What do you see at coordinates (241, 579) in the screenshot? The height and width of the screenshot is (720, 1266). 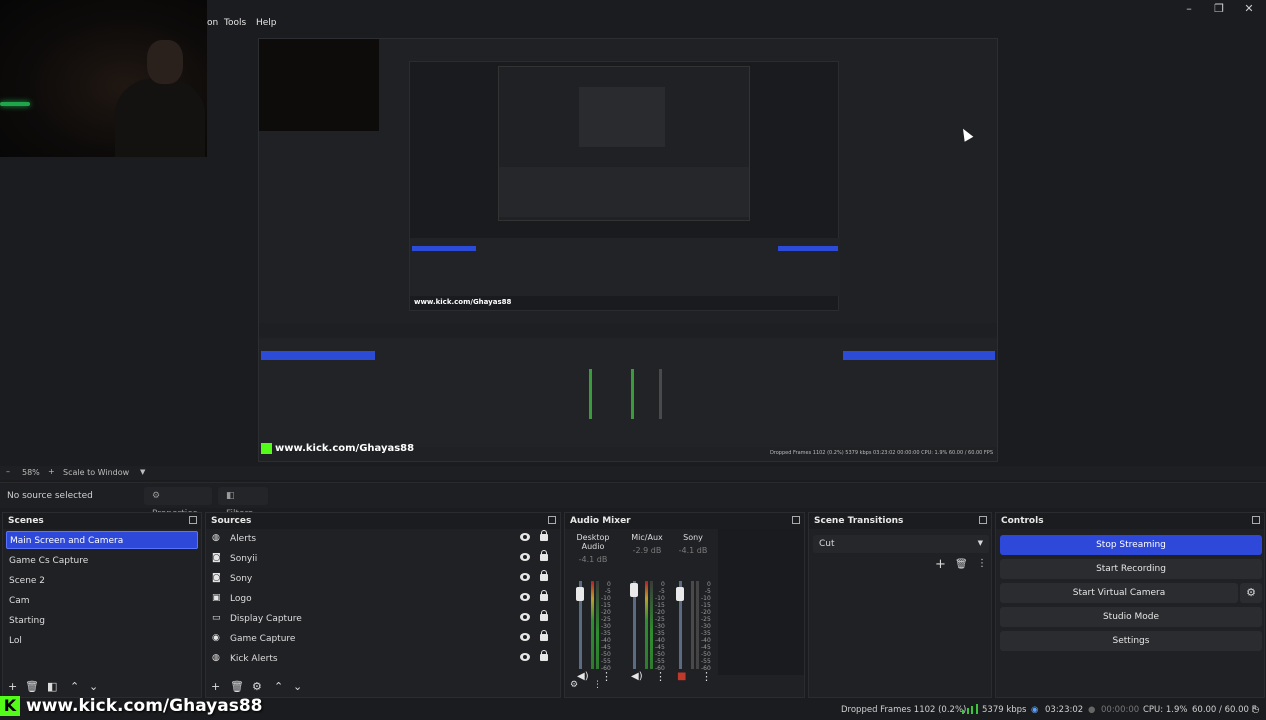 I see `source-label: Sony` at bounding box center [241, 579].